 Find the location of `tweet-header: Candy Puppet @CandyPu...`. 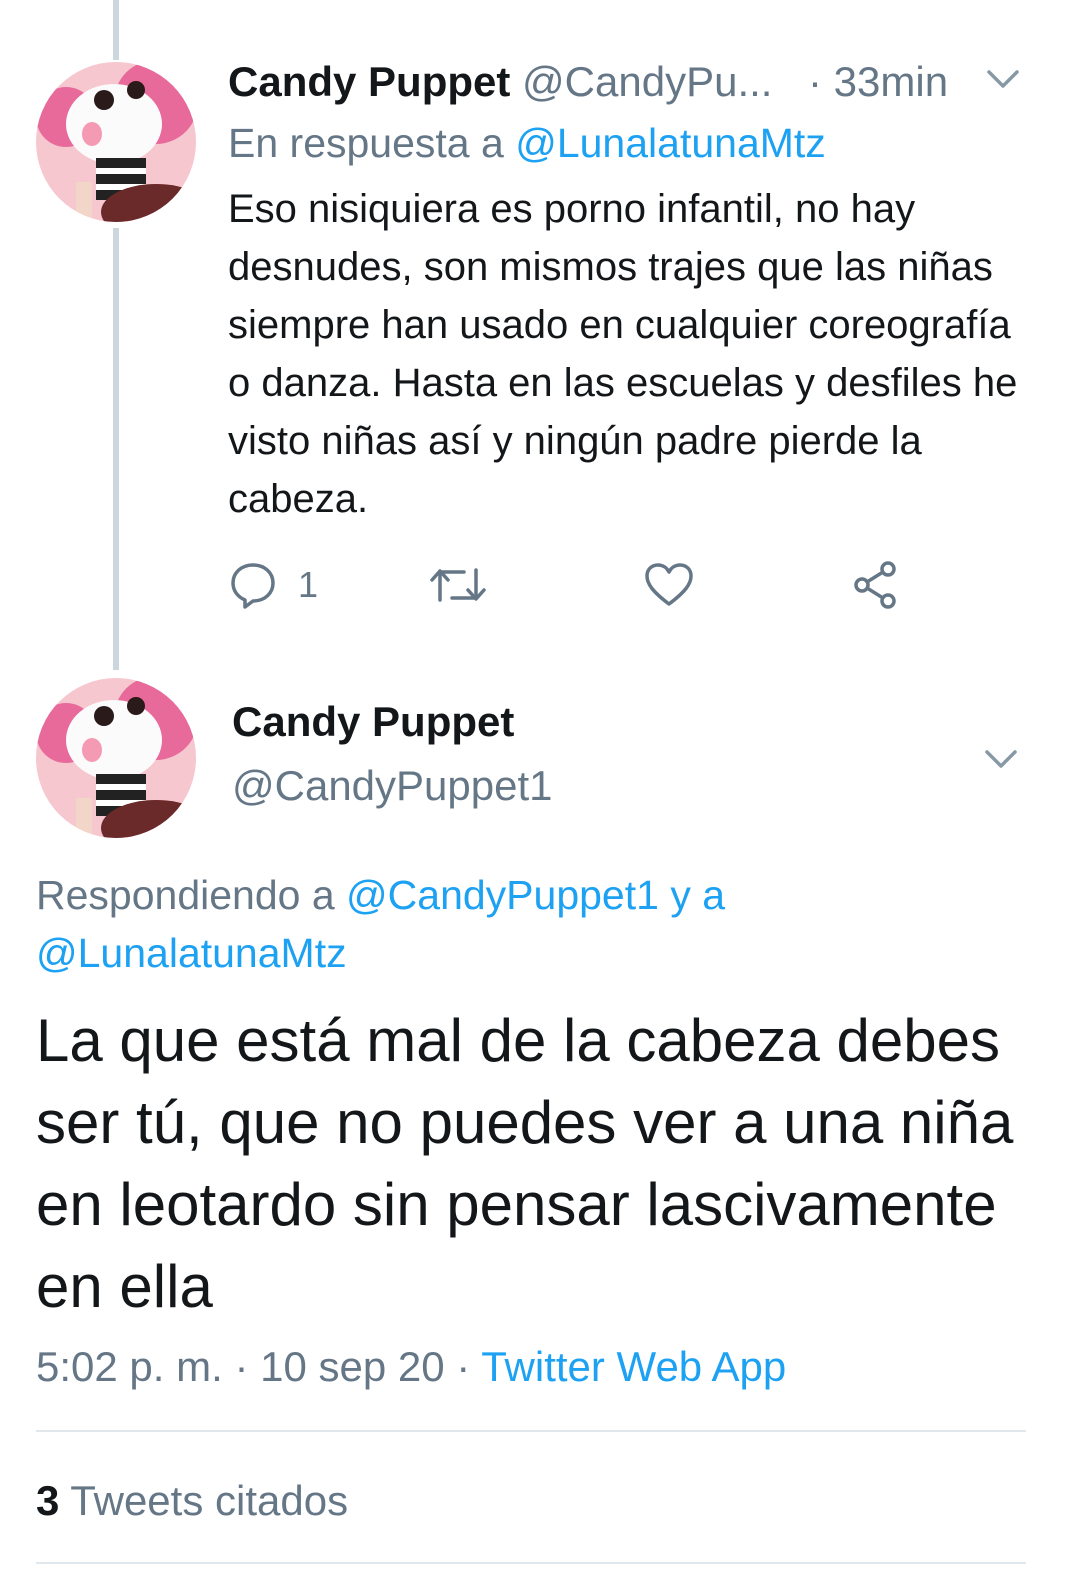

tweet-header: Candy Puppet @CandyPu... is located at coordinates (500, 82).